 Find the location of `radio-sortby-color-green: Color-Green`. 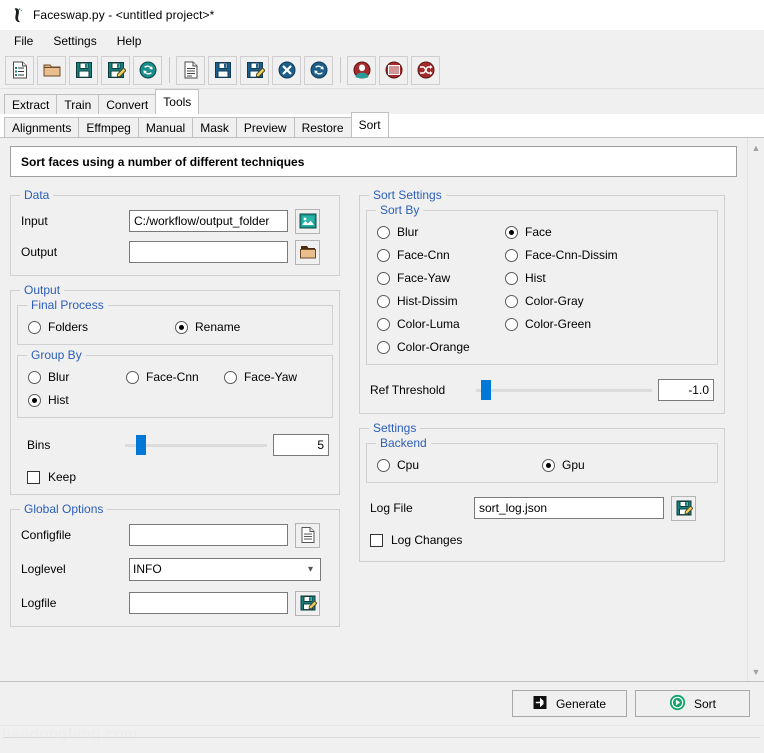

radio-sortby-color-green: Color-Green is located at coordinates (569, 324).